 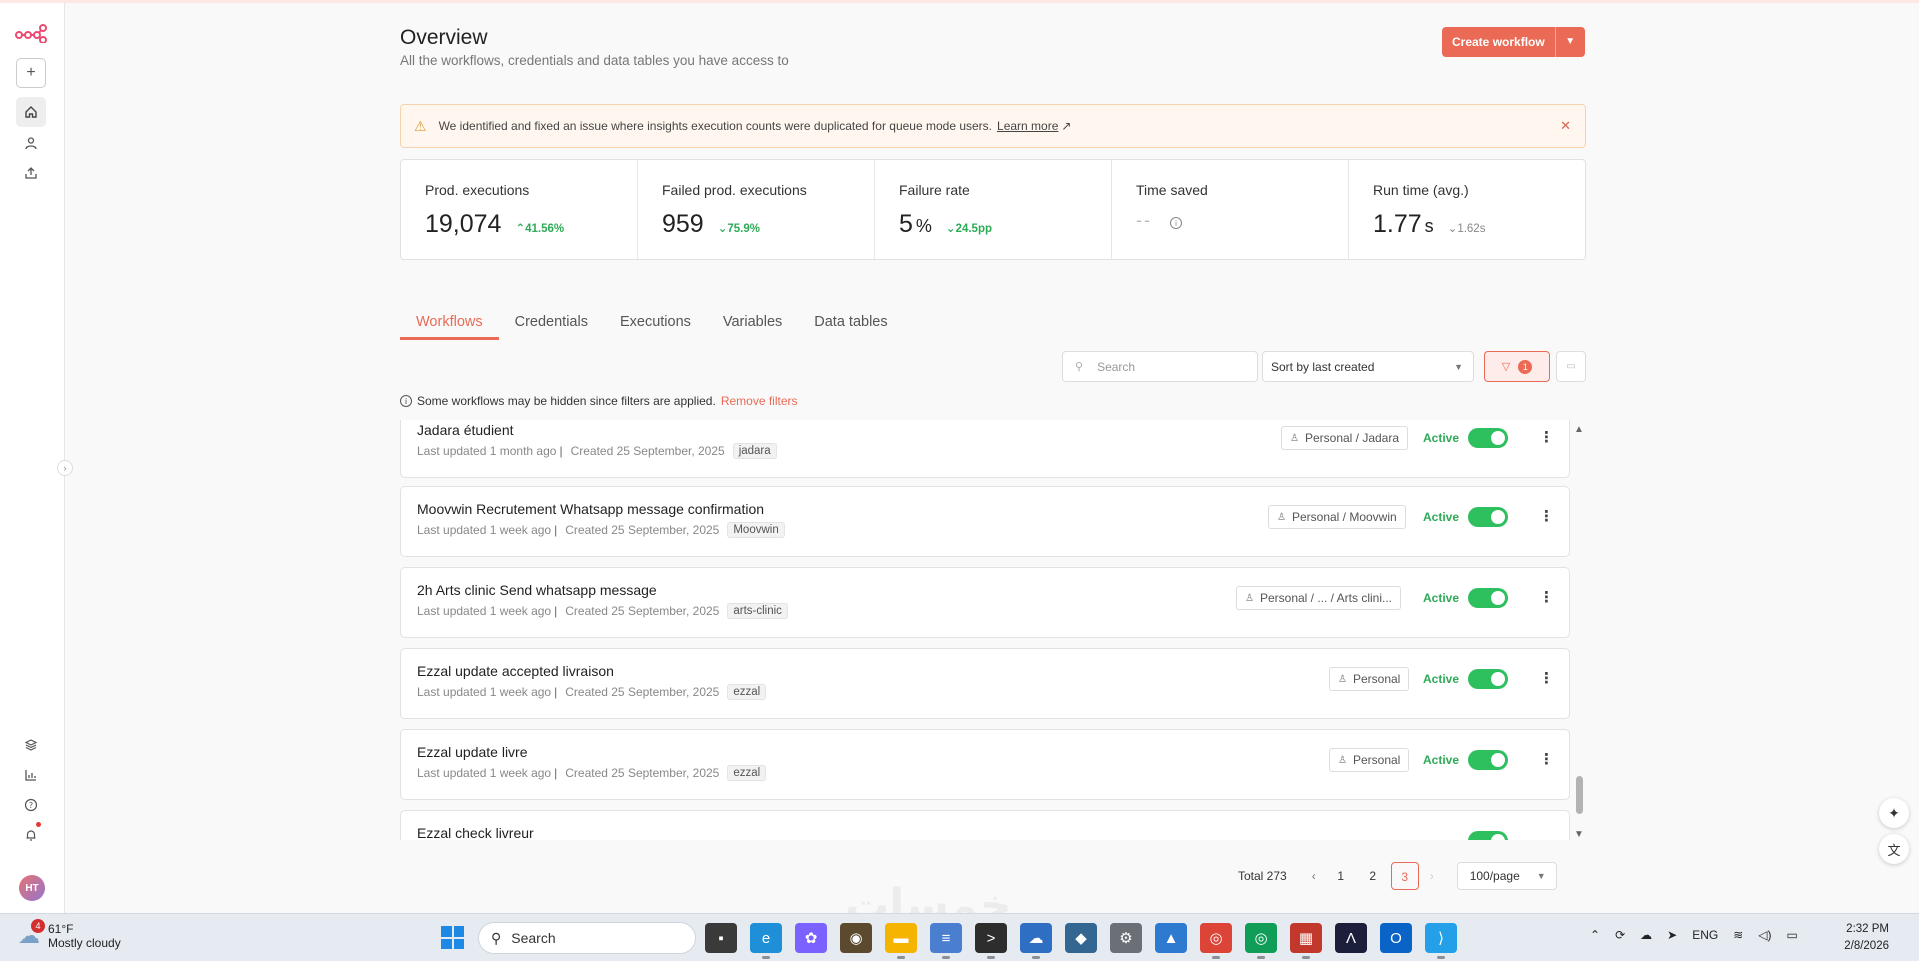 What do you see at coordinates (32, 888) in the screenshot?
I see `avatar: HT` at bounding box center [32, 888].